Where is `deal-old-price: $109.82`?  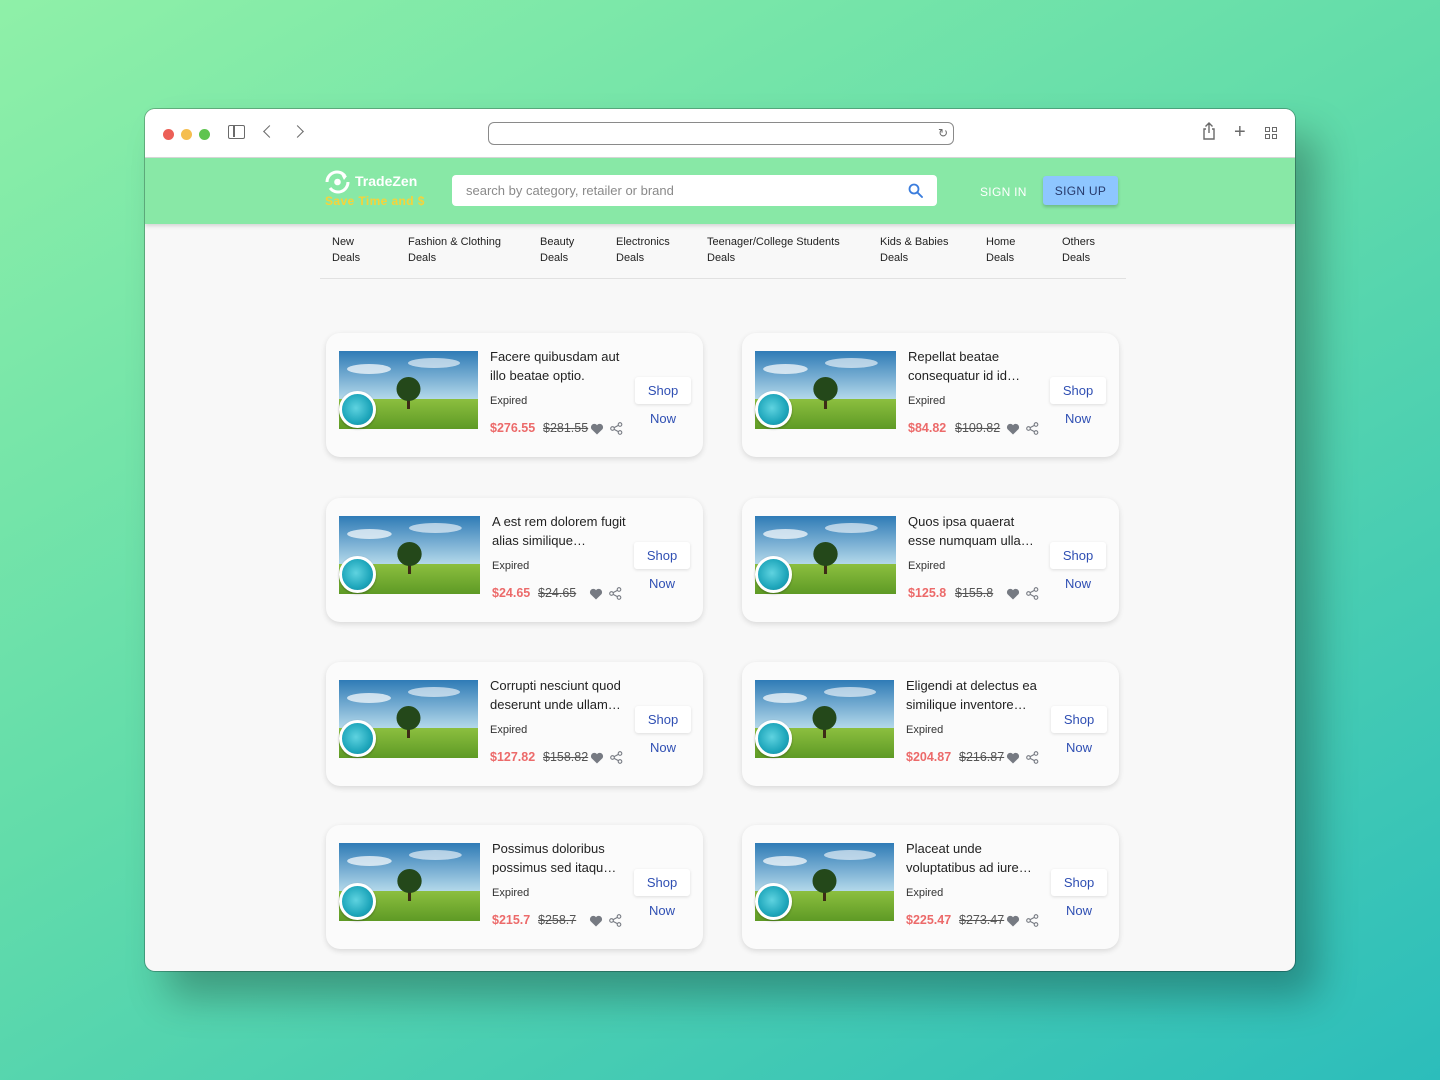 deal-old-price: $109.82 is located at coordinates (978, 428).